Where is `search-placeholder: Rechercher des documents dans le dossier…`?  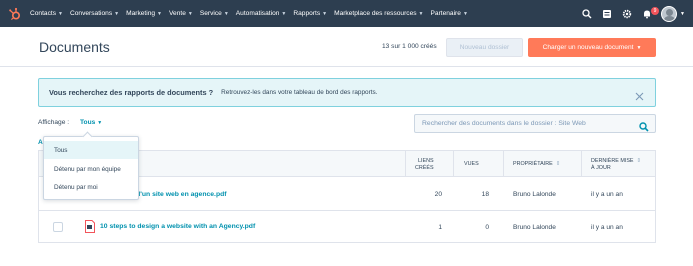 search-placeholder: Rechercher des documents dans le dossier… is located at coordinates (504, 123).